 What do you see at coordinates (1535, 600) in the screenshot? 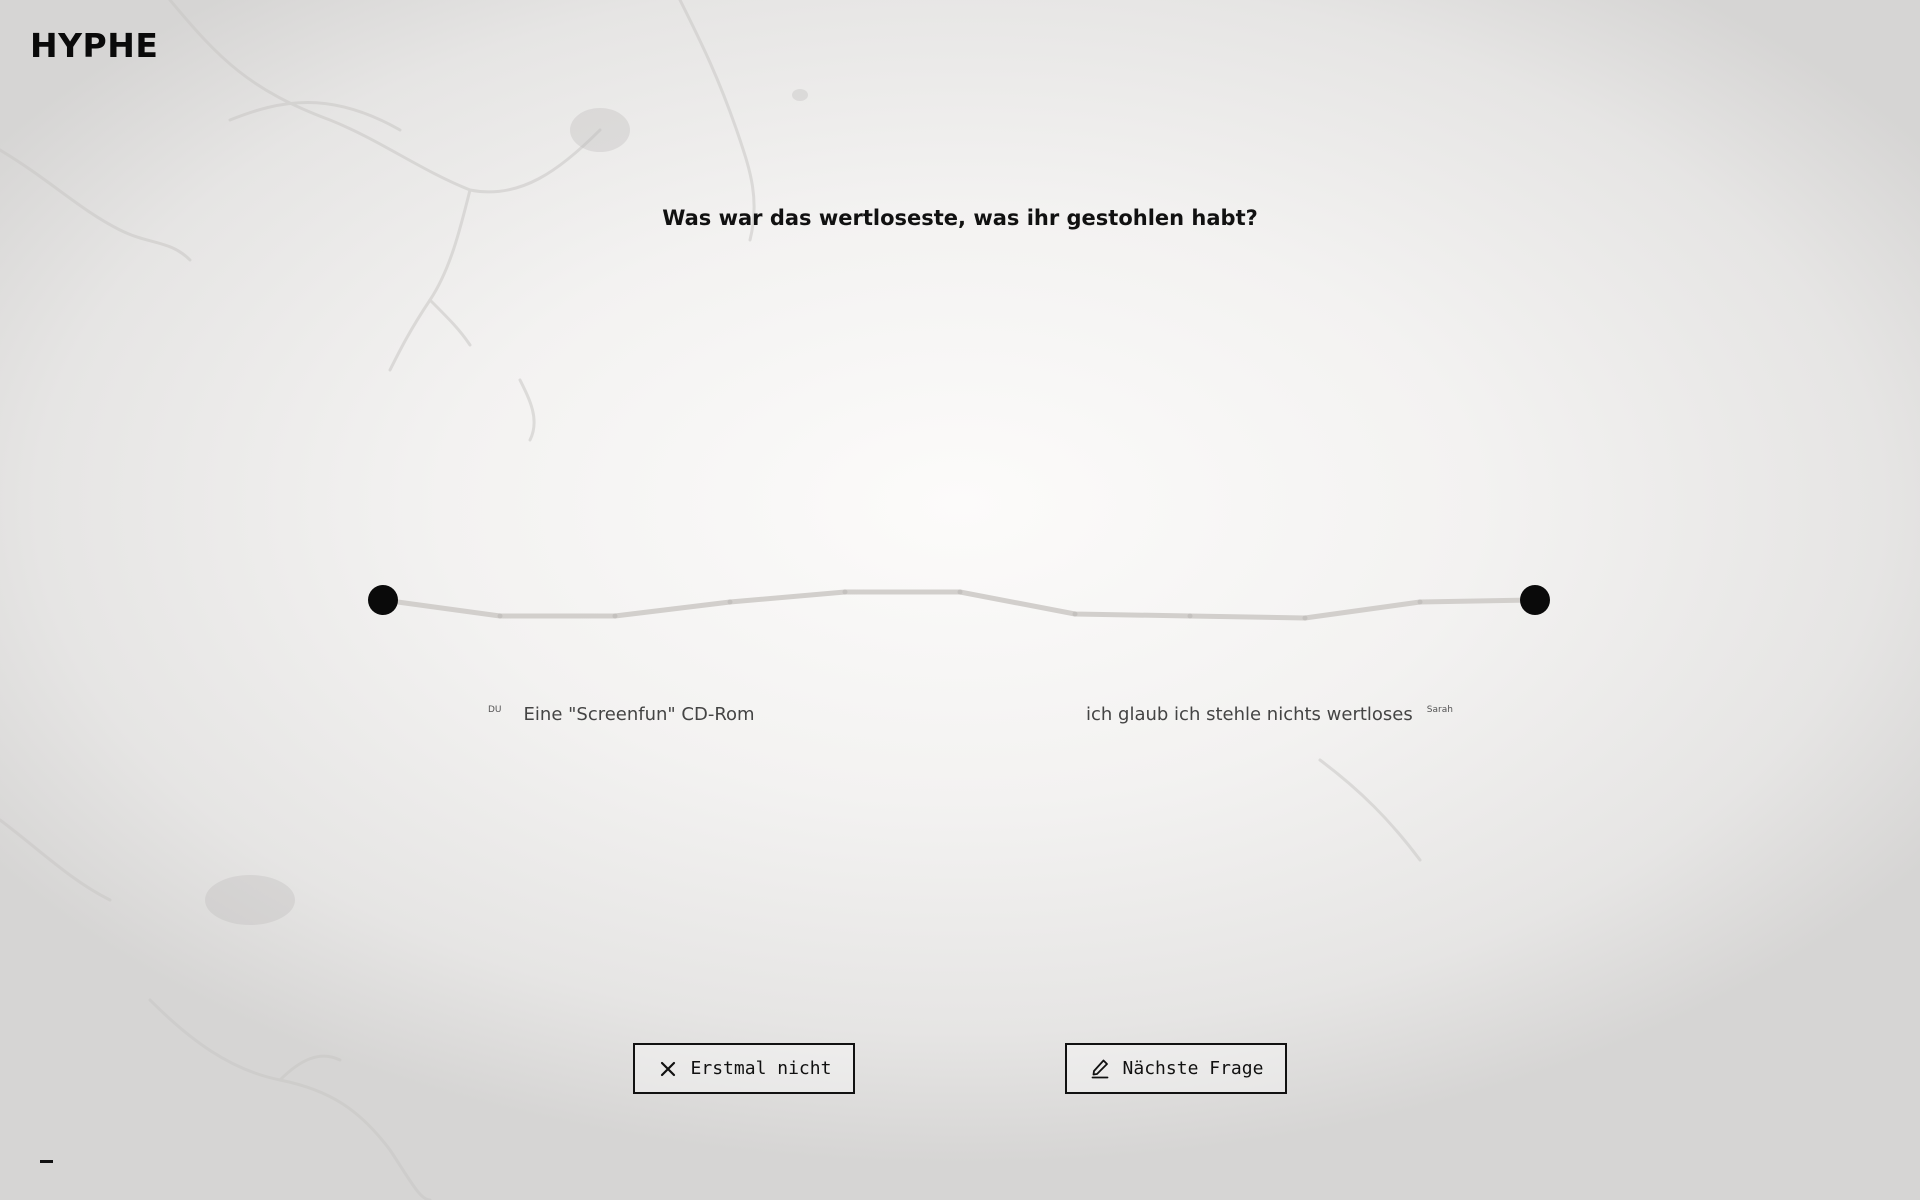
I see `thread-endpoint-right` at bounding box center [1535, 600].